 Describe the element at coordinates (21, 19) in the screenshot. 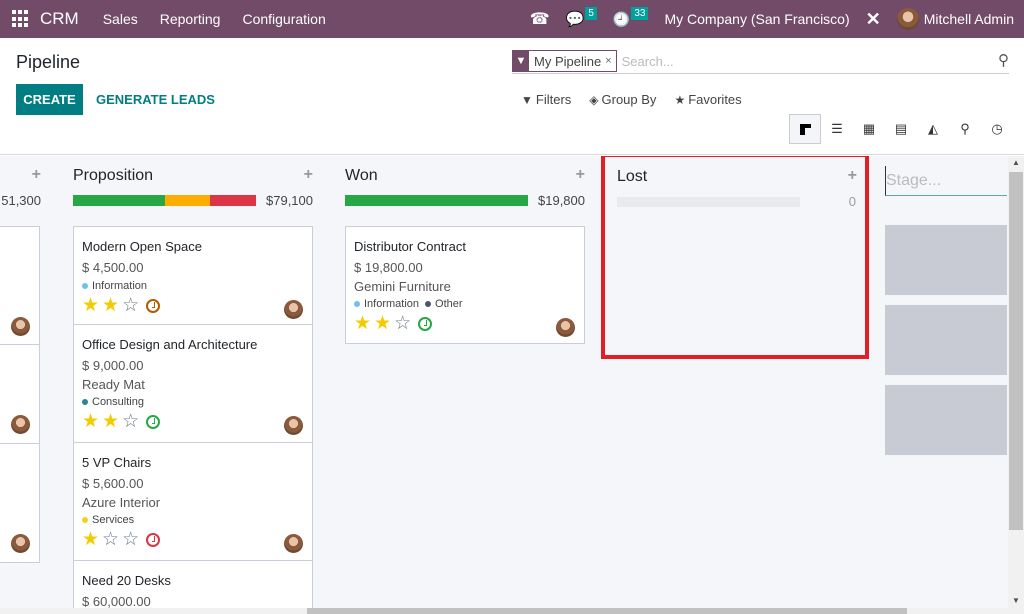

I see `apps-menu-icon` at that location.